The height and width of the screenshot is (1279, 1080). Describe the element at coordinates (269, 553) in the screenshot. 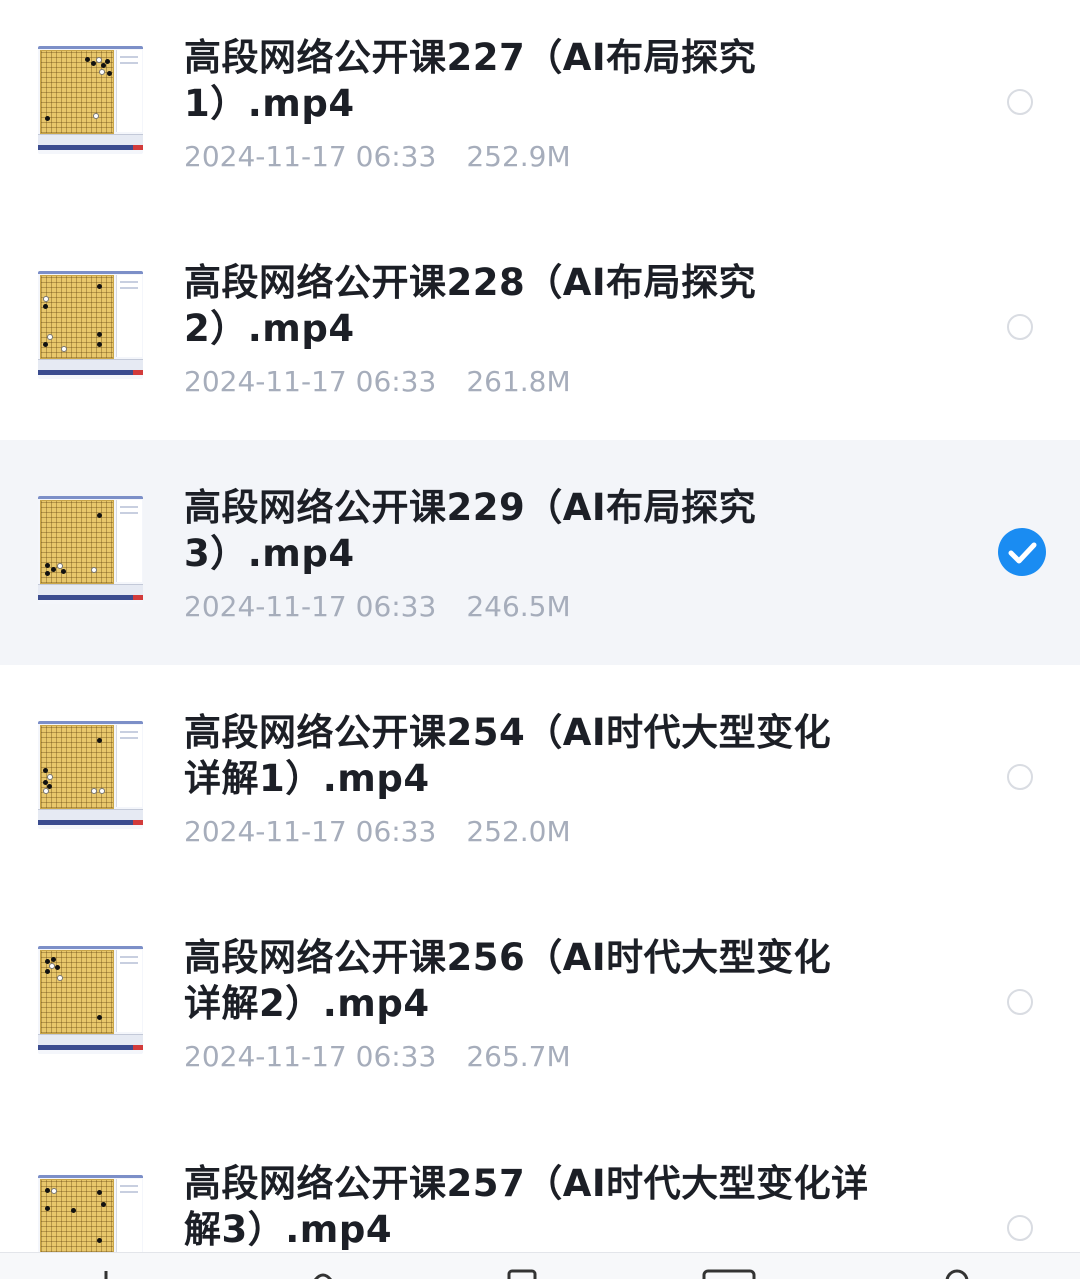

I see `file-title-line: 3）.mp4` at that location.